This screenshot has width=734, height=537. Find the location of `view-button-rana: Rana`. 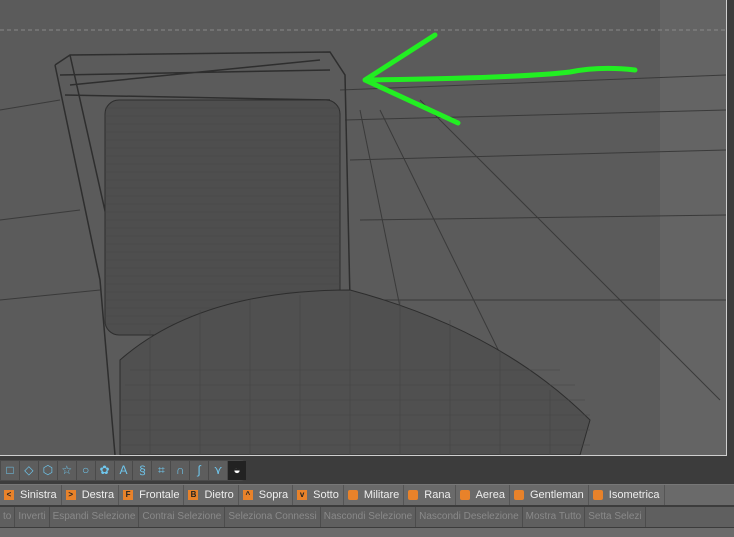

view-button-rana: Rana is located at coordinates (430, 495).